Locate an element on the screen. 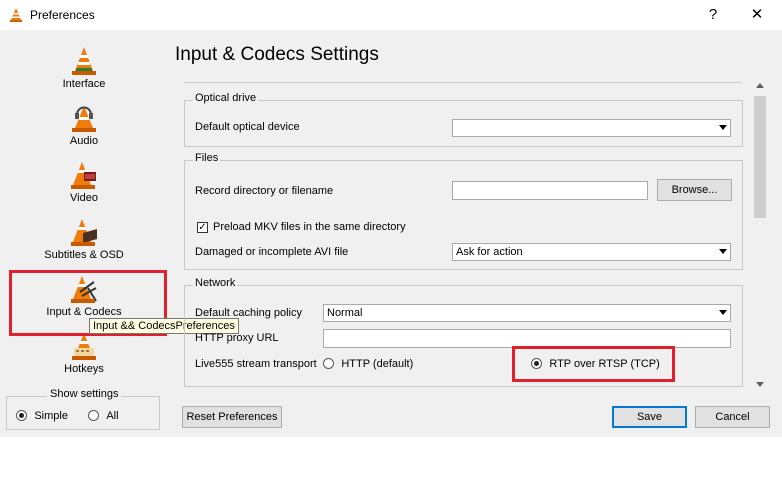 Image resolution: width=782 pixels, height=479 pixels. help-button: ? is located at coordinates (713, 15).